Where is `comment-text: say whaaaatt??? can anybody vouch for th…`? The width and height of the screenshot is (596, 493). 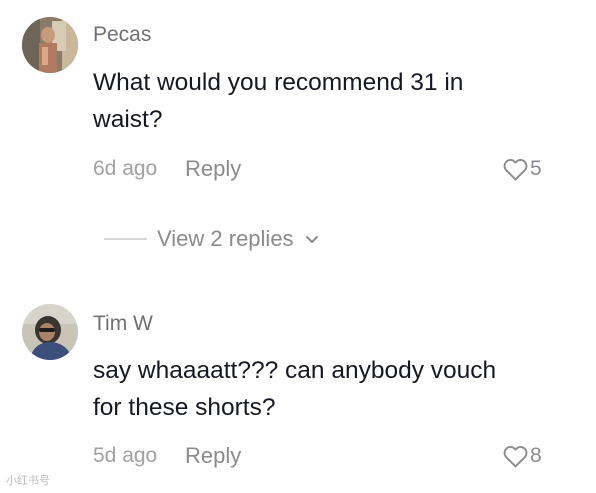 comment-text: say whaaaatt??? can anybody vouch for th… is located at coordinates (328, 389).